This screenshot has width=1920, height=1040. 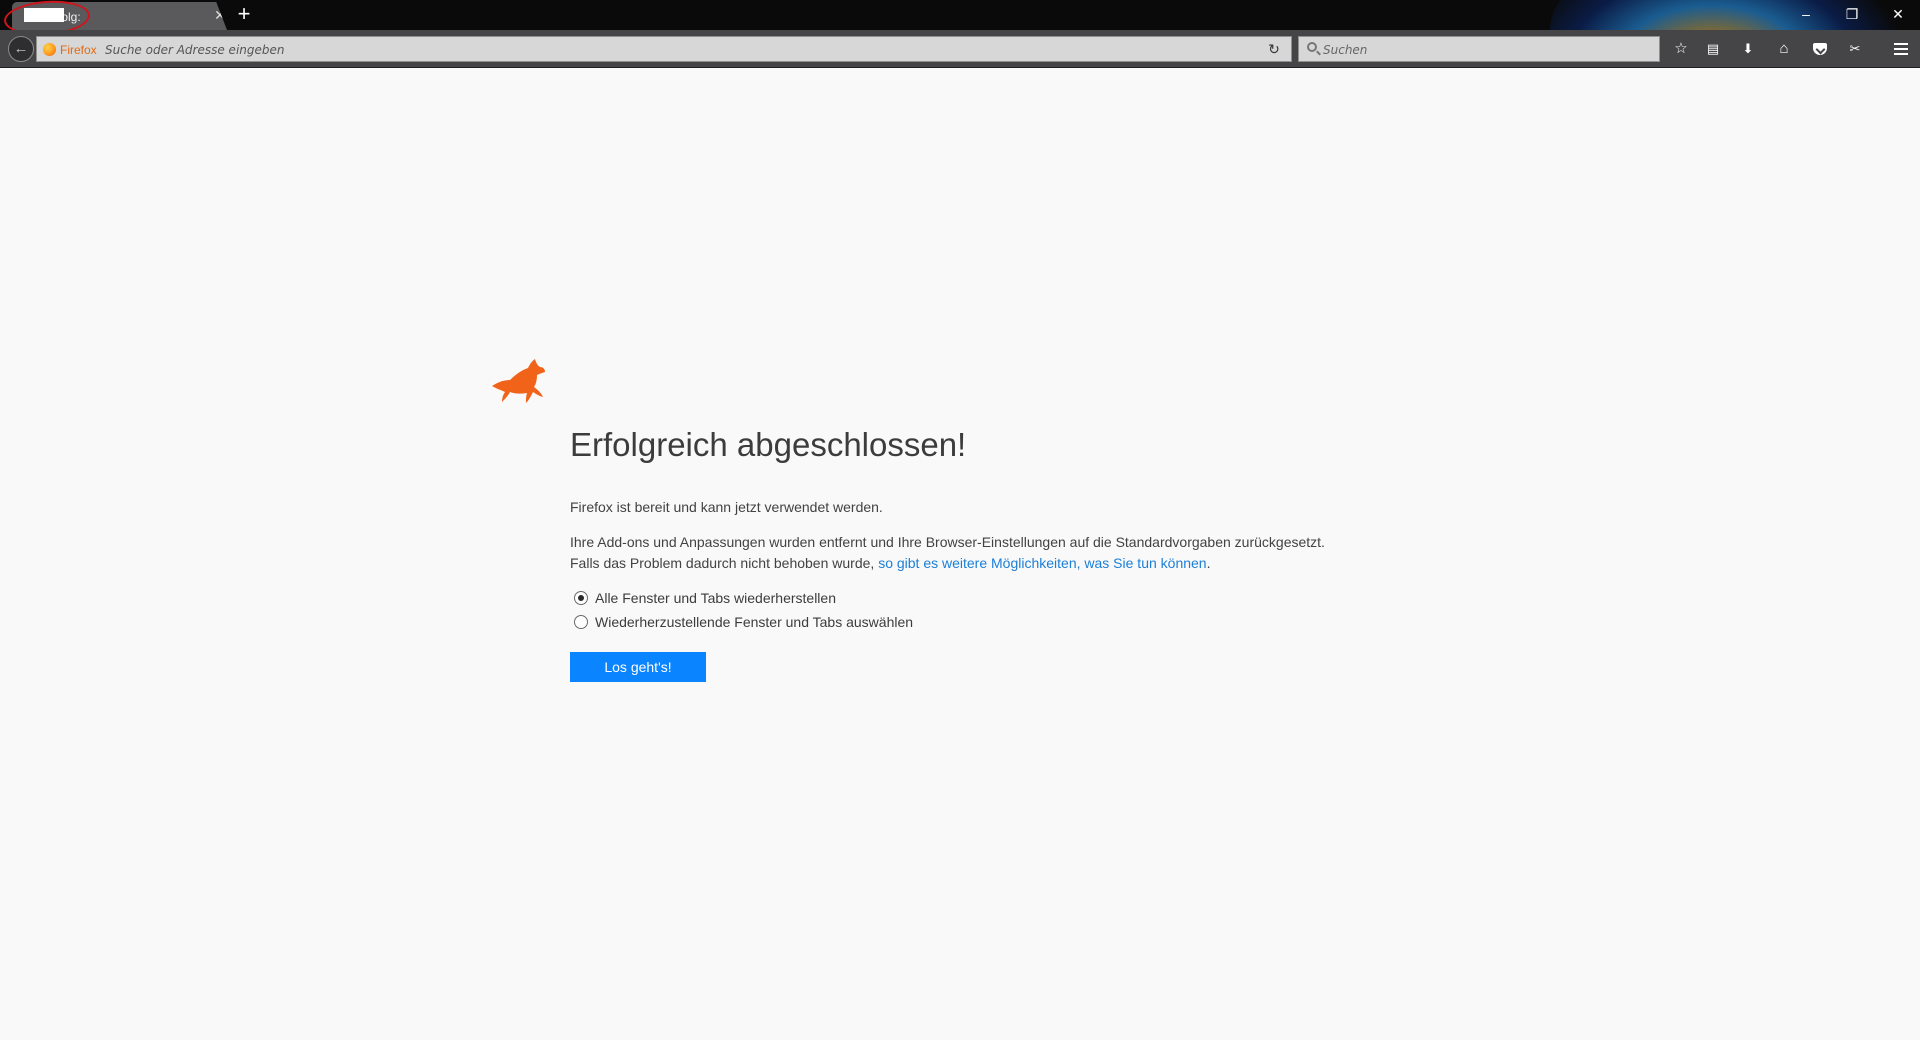 I want to click on close-window-button: ✕, so click(x=1898, y=14).